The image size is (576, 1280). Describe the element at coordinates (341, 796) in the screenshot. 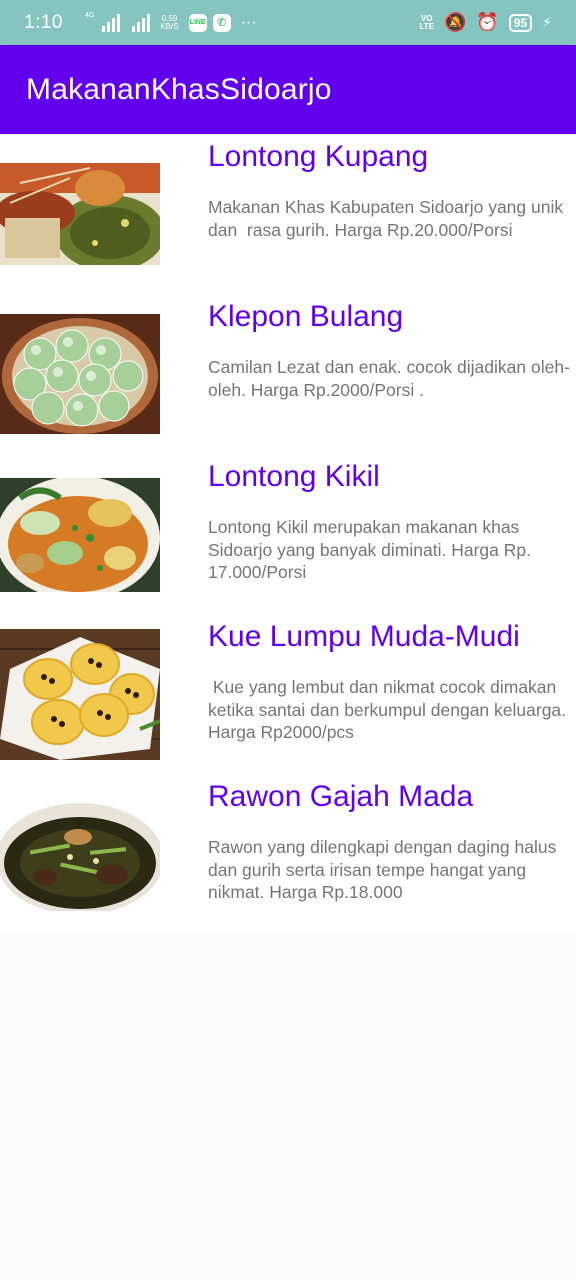

I see `item-title: Rawon Gajah Mada` at that location.